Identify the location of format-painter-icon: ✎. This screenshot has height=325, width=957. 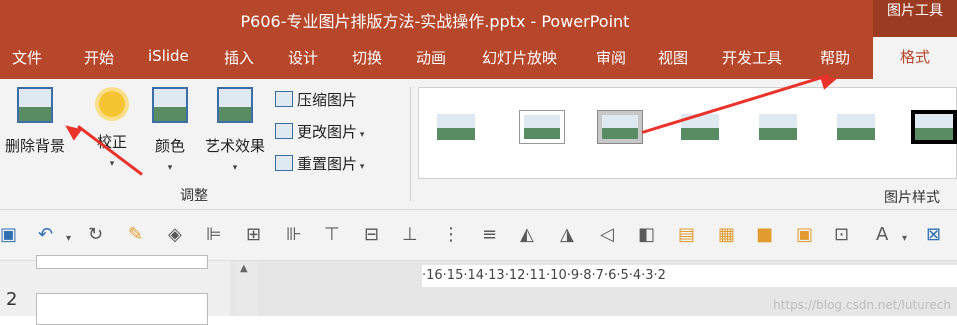
(135, 235).